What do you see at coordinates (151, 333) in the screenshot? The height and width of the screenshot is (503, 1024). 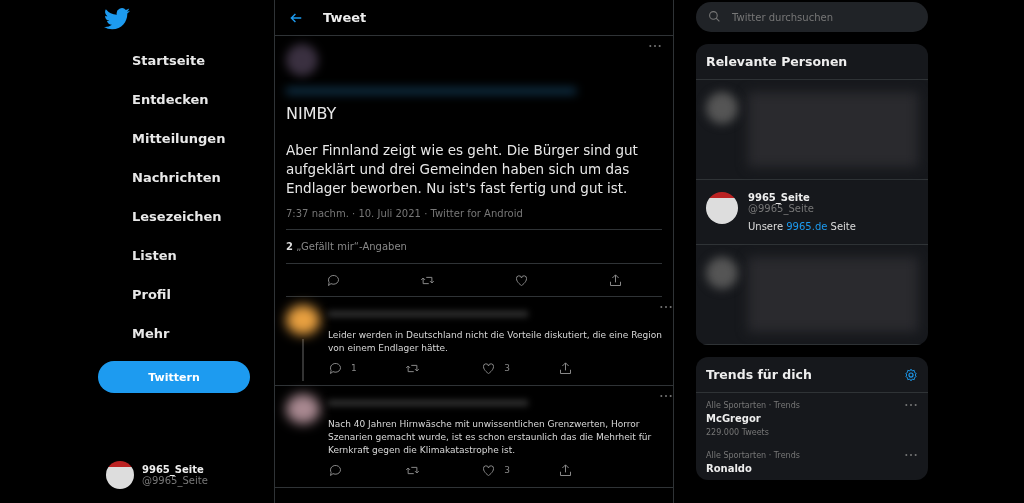 I see `nav-link: Mehr` at bounding box center [151, 333].